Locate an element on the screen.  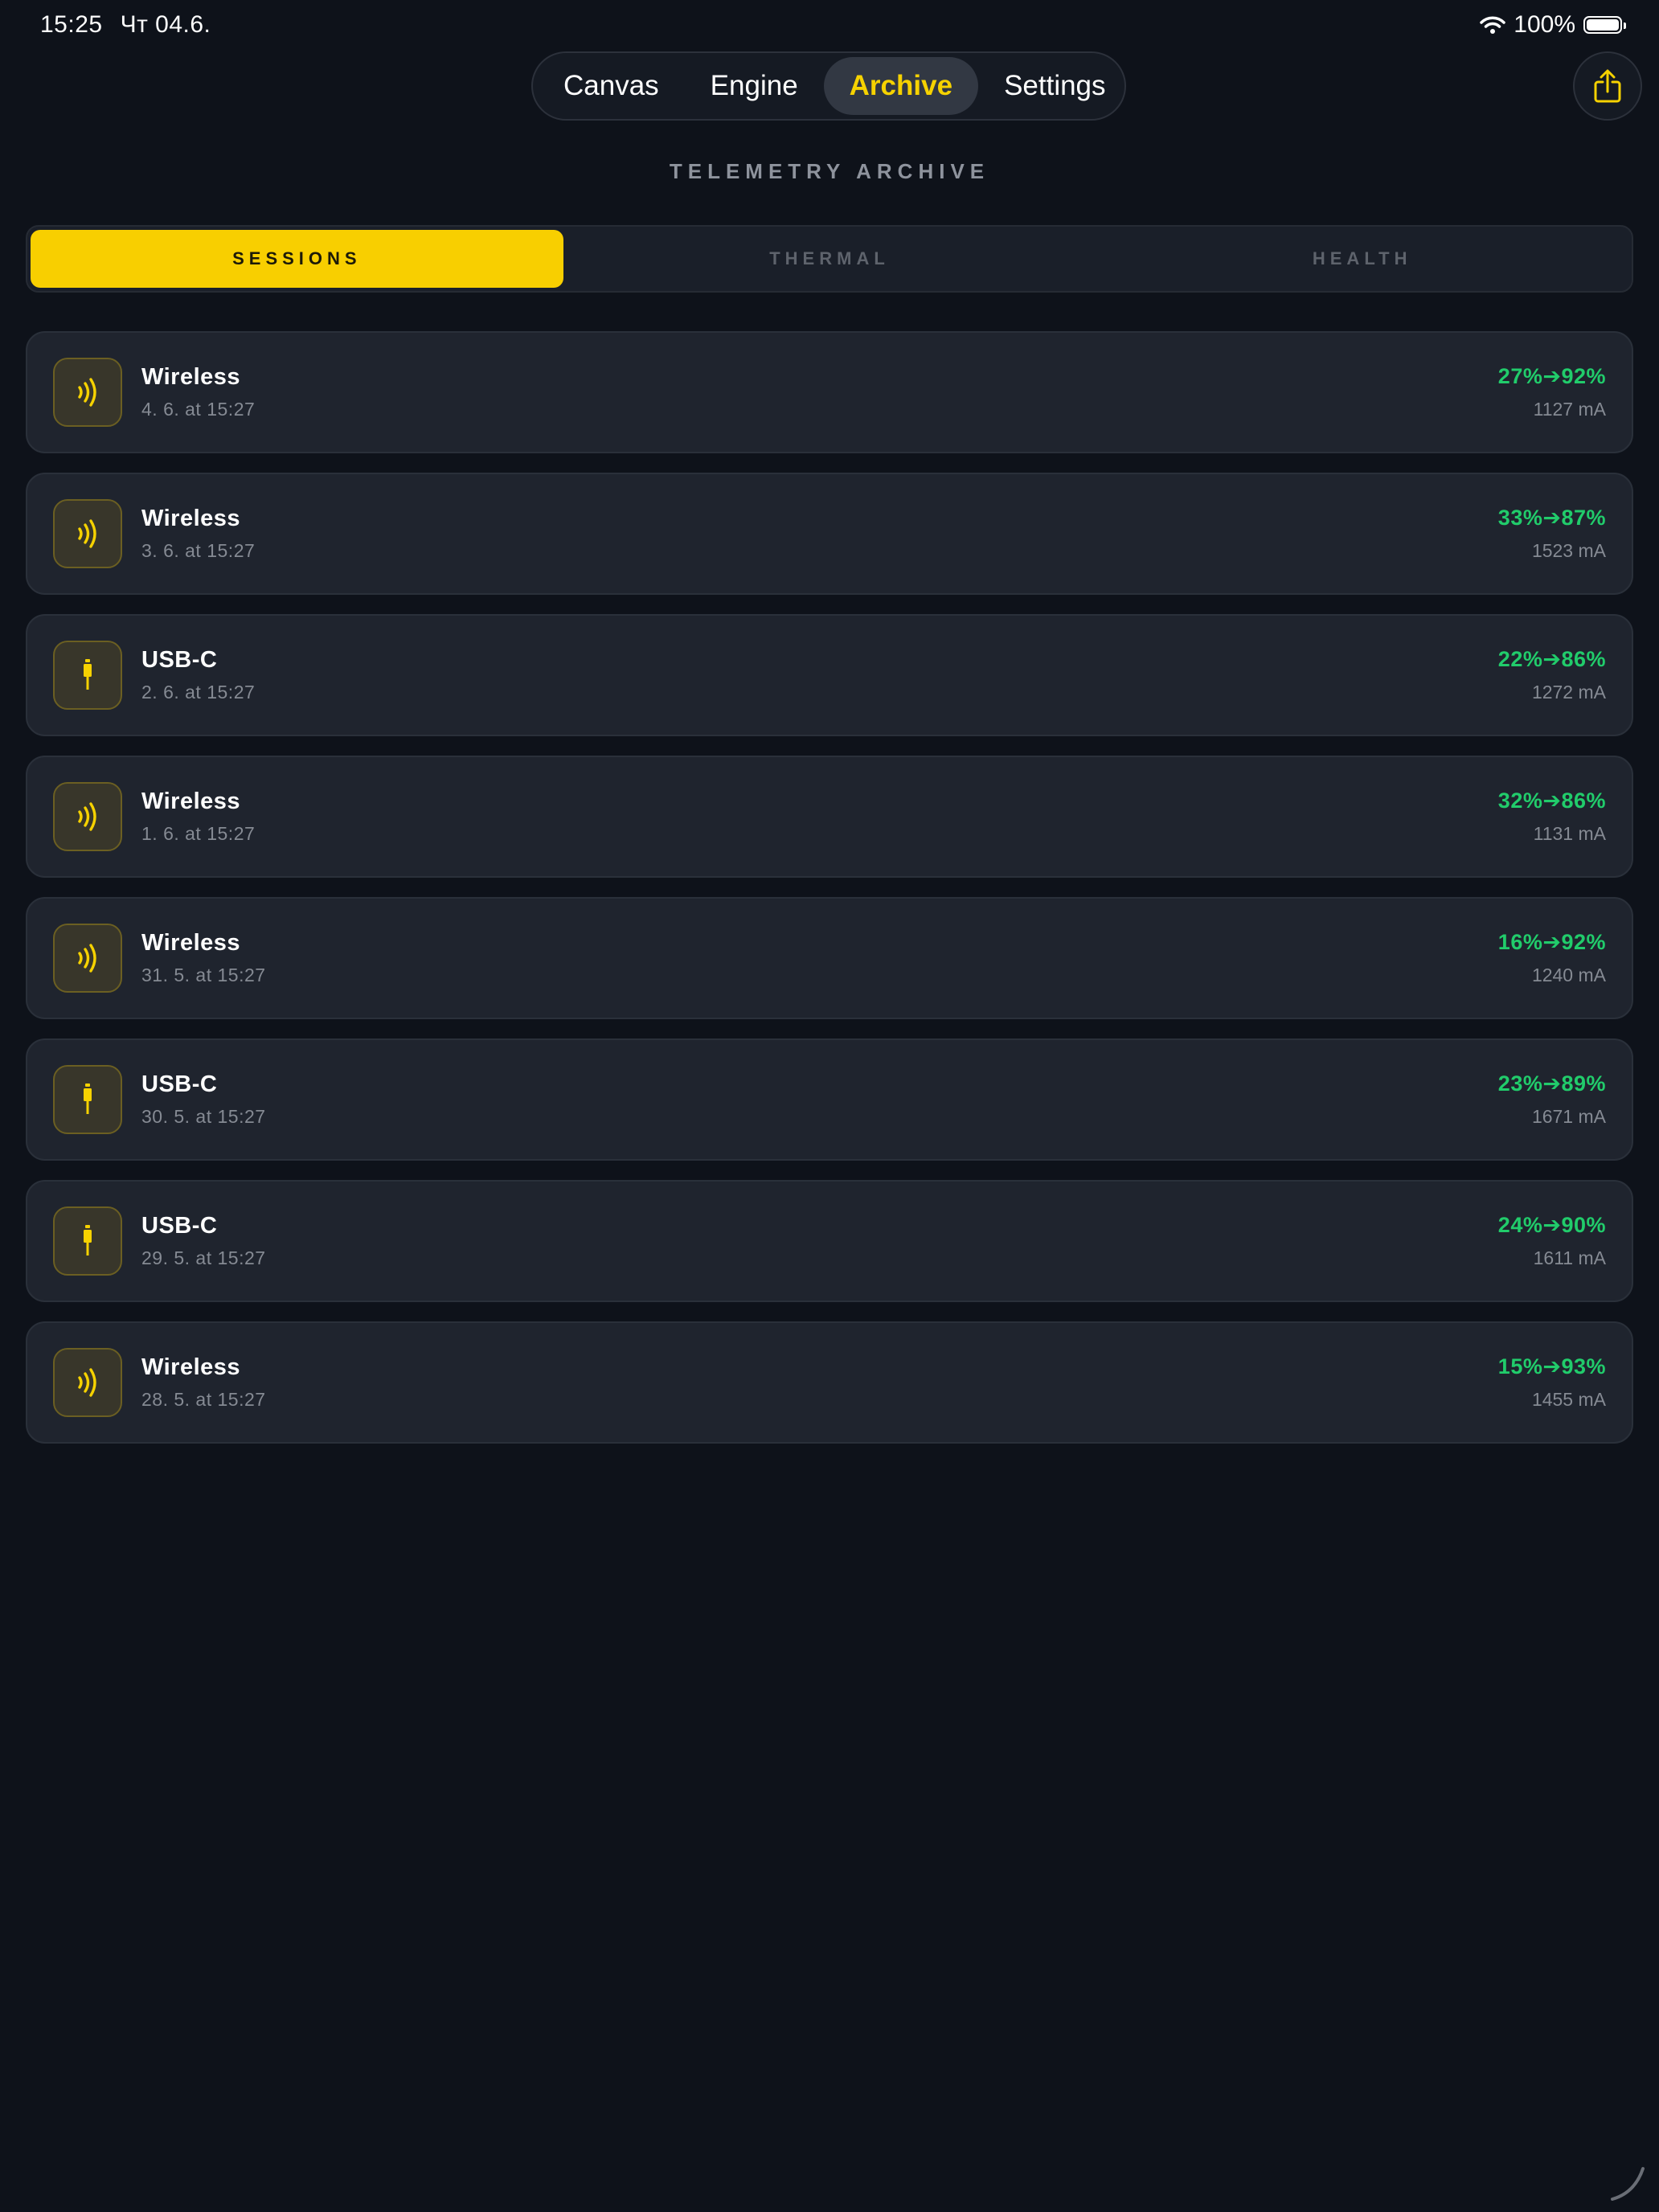
segment-sessions: SESSIONS is located at coordinates (297, 259).